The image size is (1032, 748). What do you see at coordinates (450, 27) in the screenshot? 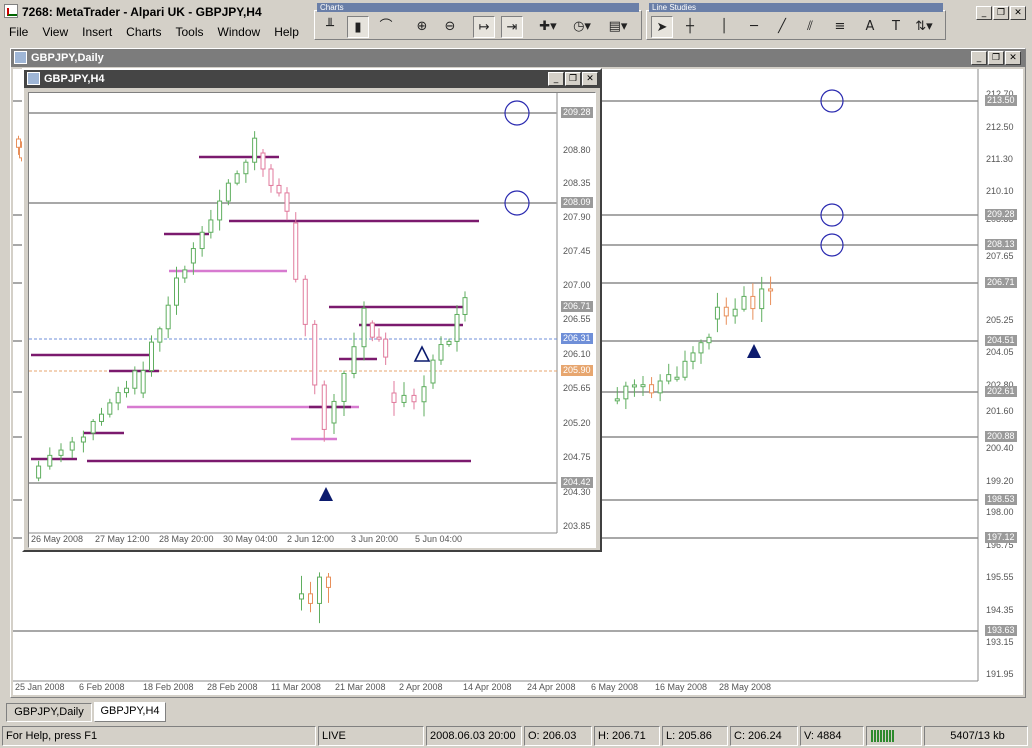
I see `zoom-out-icon: ⊖` at bounding box center [450, 27].